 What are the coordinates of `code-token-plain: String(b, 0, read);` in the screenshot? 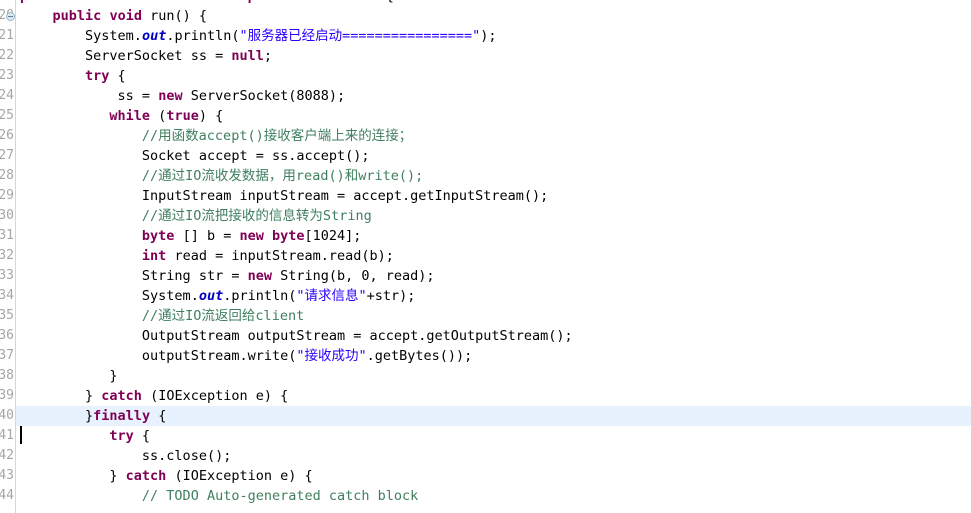 It's located at (353, 276).